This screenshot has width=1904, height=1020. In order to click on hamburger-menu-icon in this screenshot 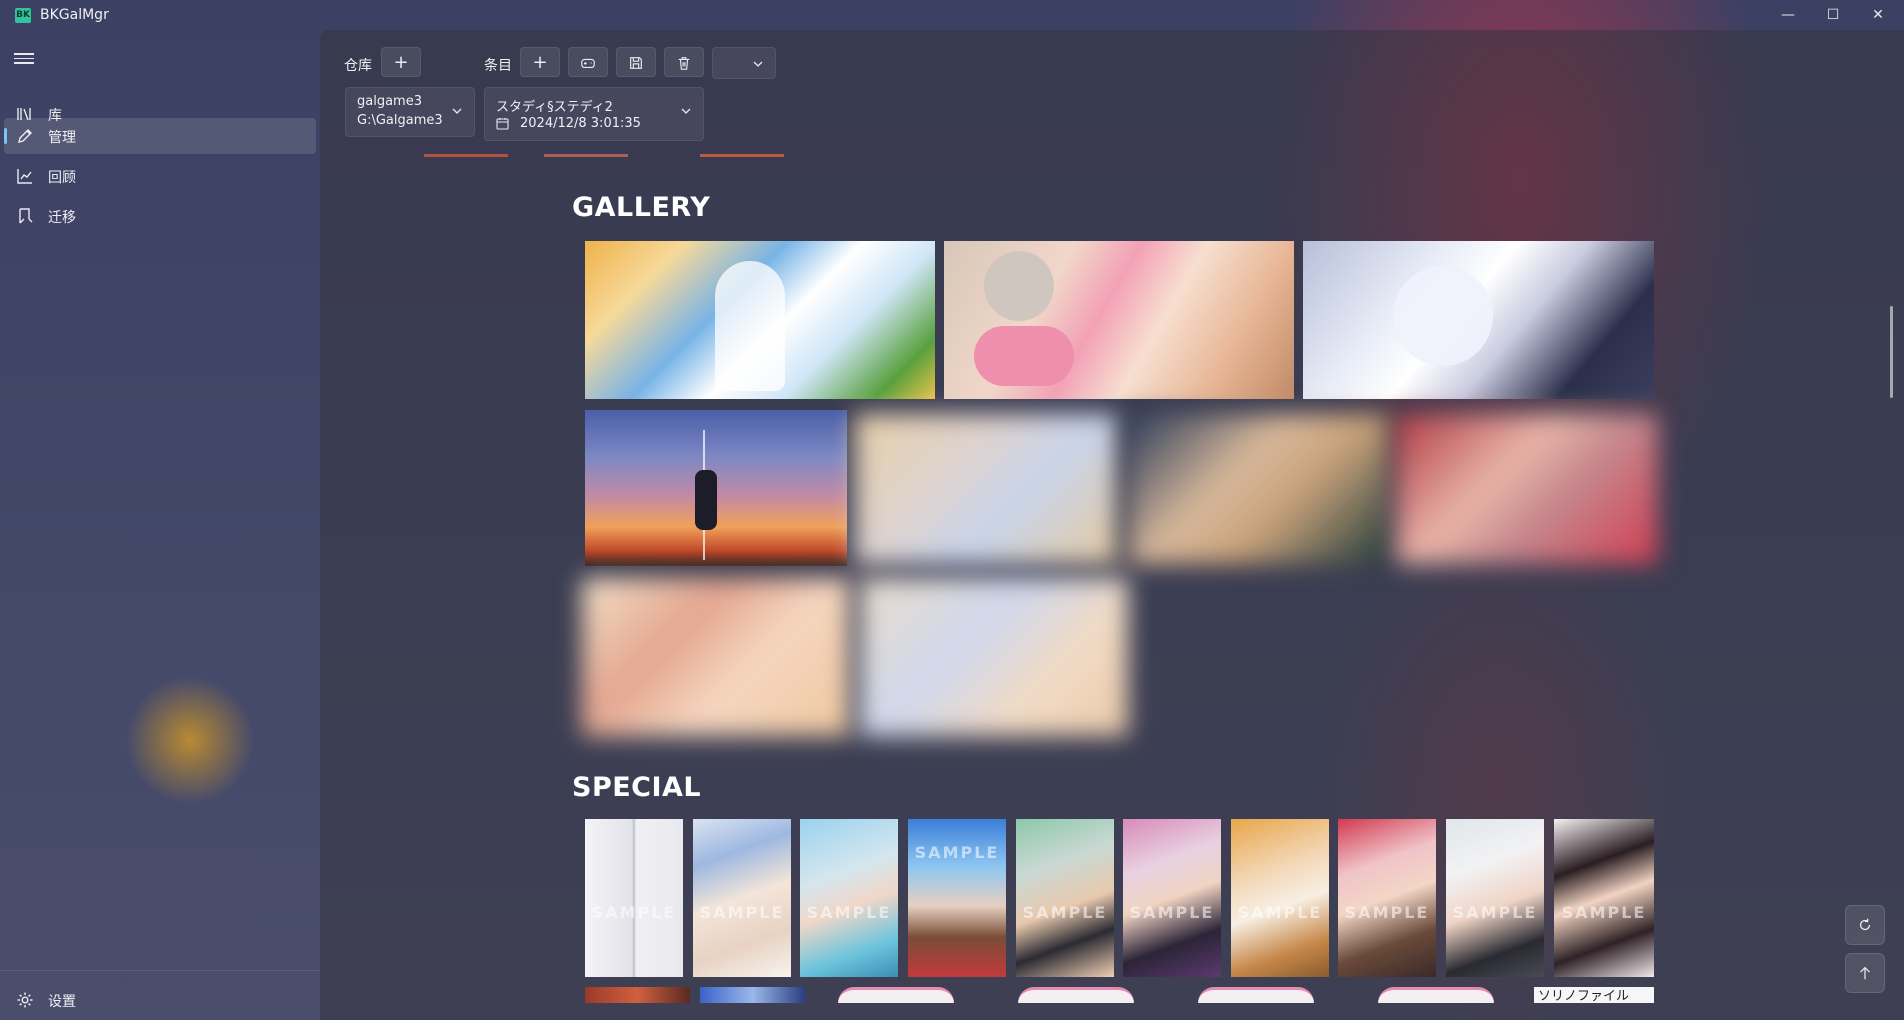, I will do `click(24, 58)`.